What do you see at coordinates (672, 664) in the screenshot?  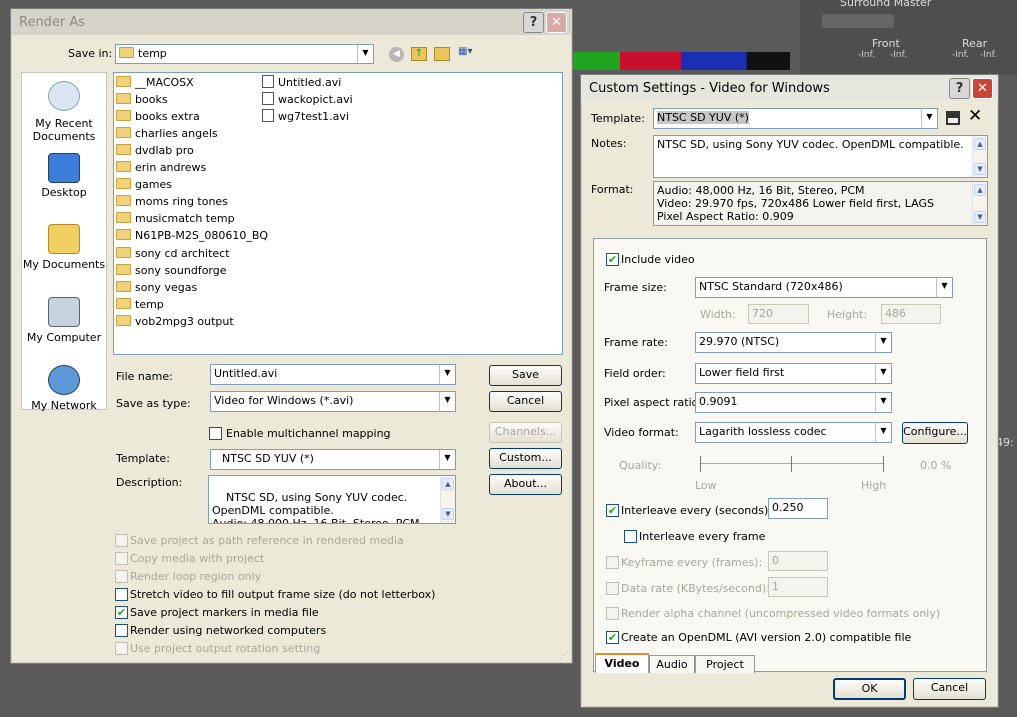 I see `tab-audio: Audio` at bounding box center [672, 664].